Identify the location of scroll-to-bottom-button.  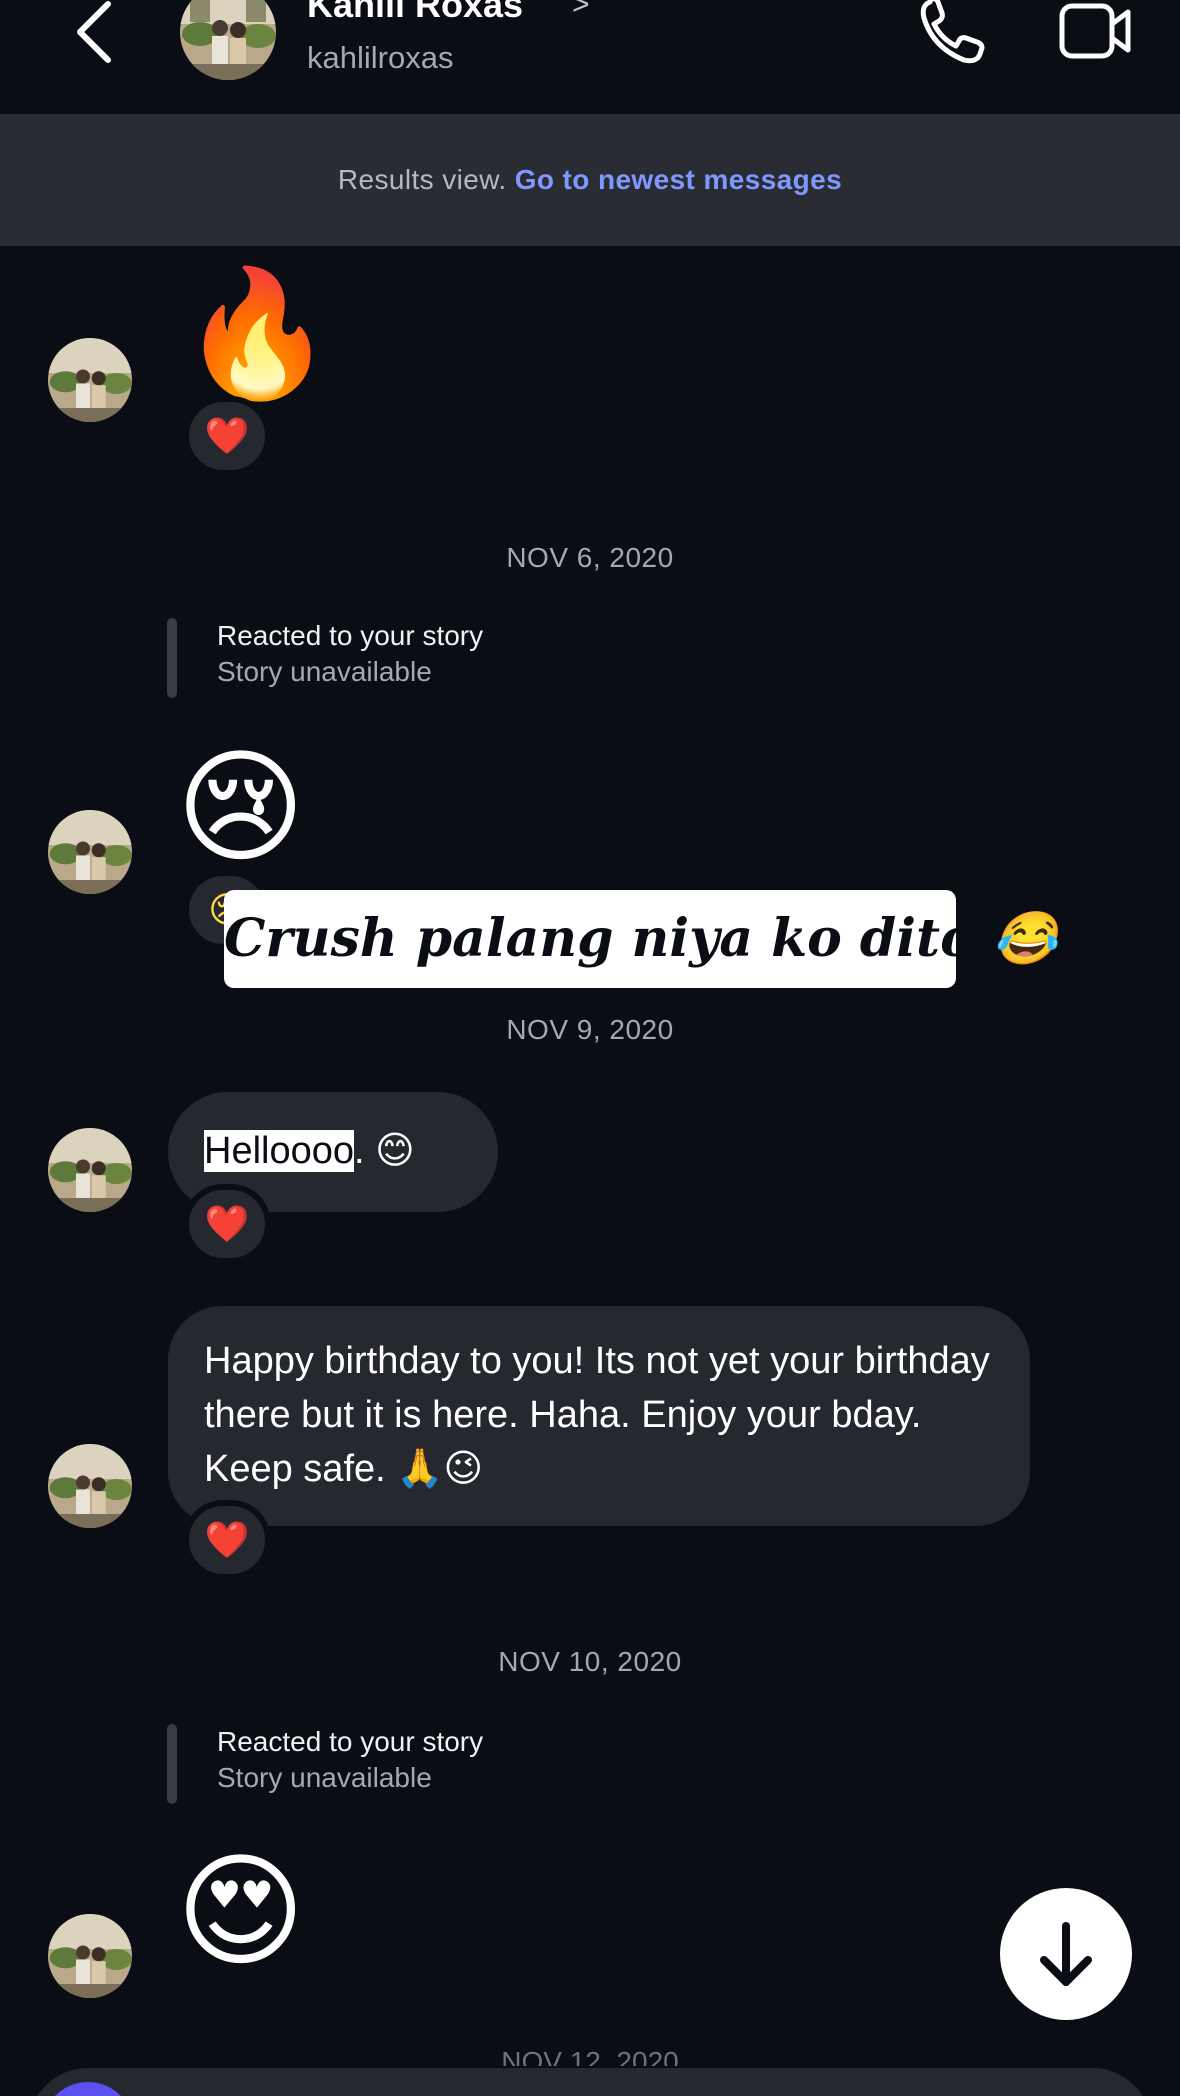
(1066, 1954).